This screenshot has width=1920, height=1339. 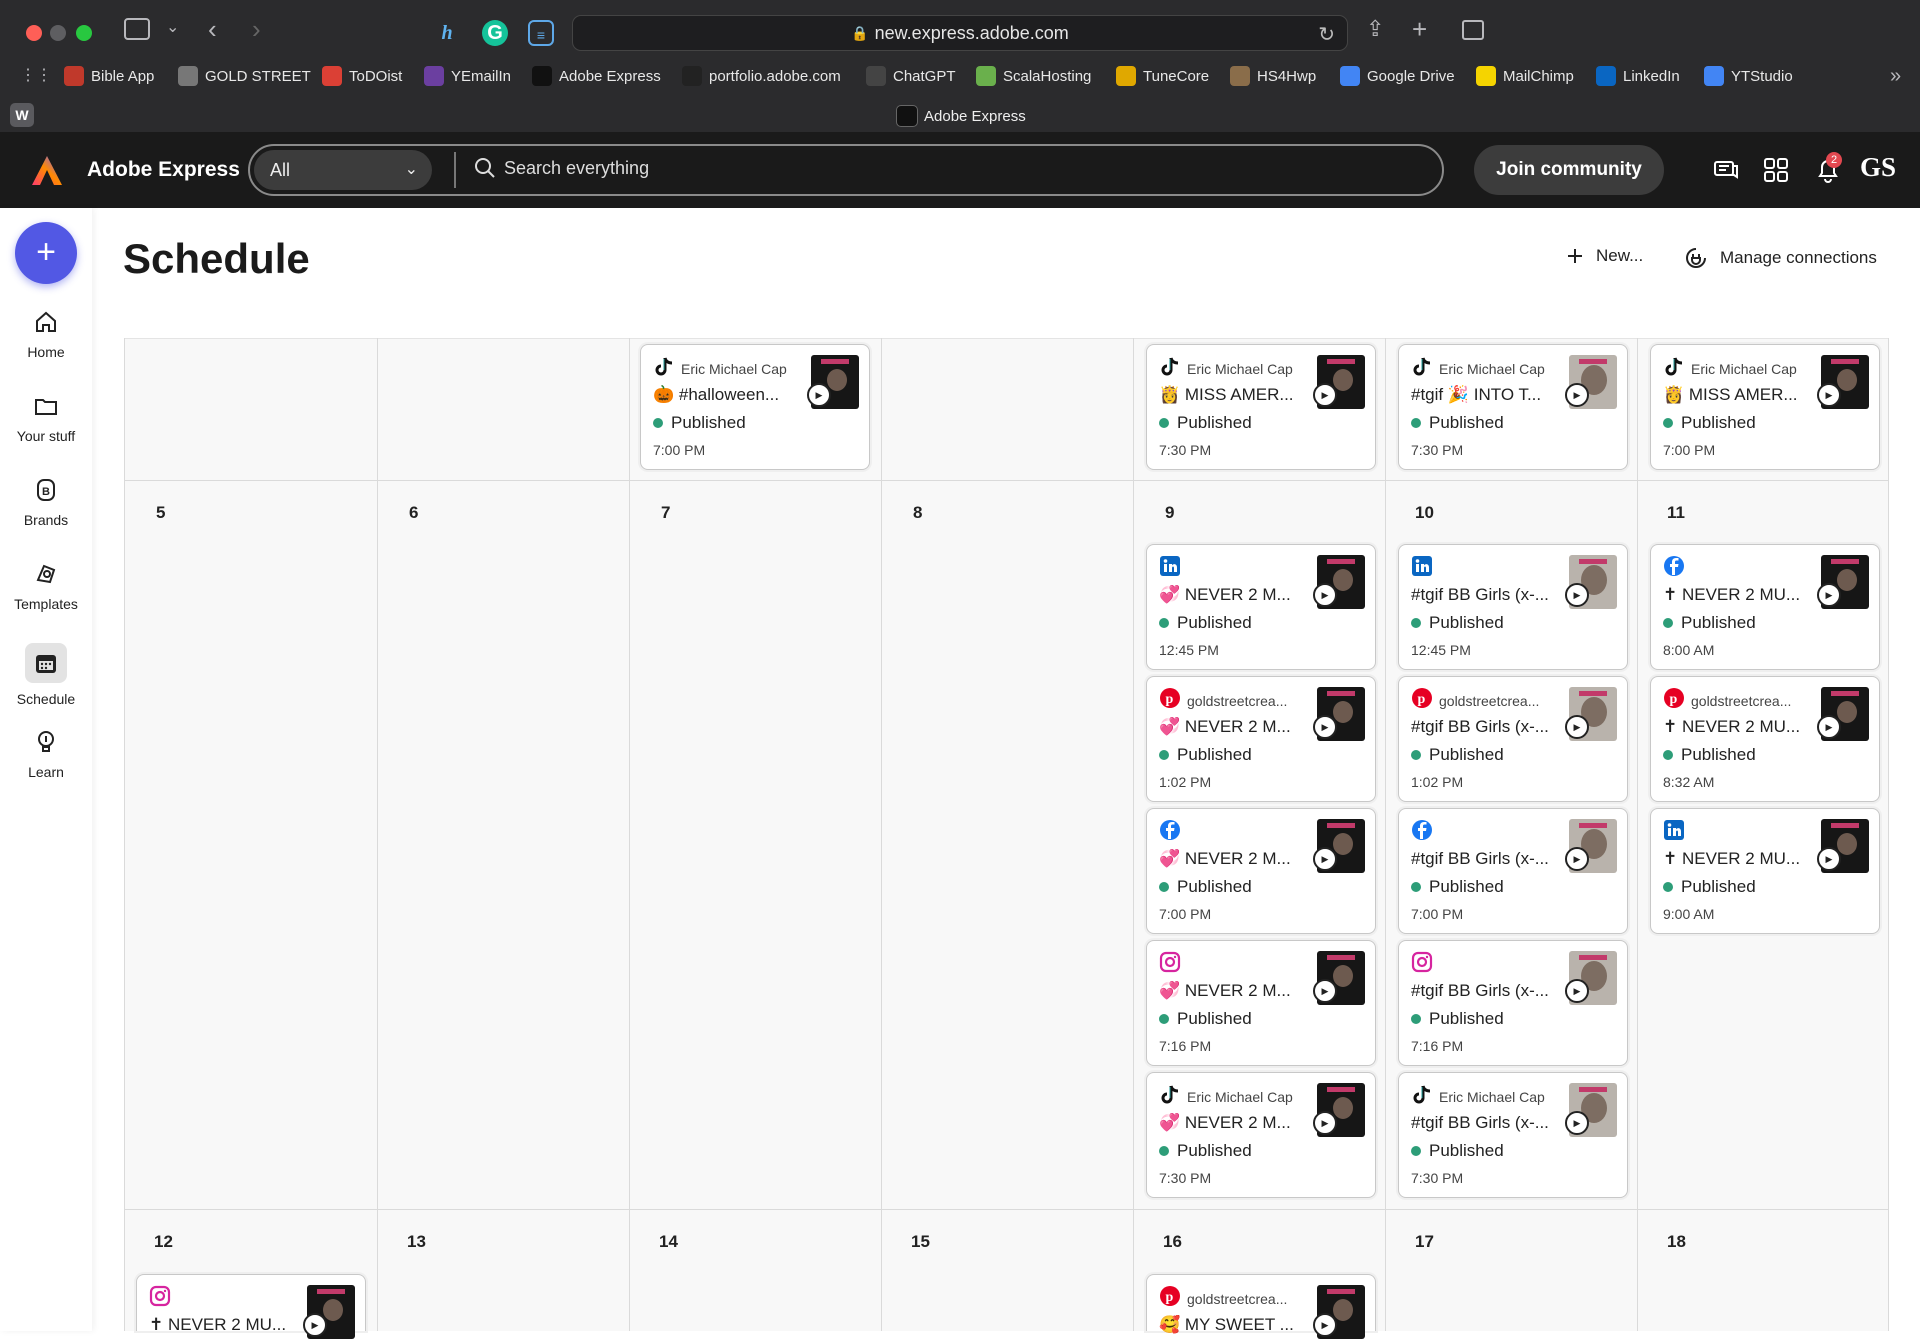 What do you see at coordinates (362, 76) in the screenshot?
I see `bookmark-item: ToDOist` at bounding box center [362, 76].